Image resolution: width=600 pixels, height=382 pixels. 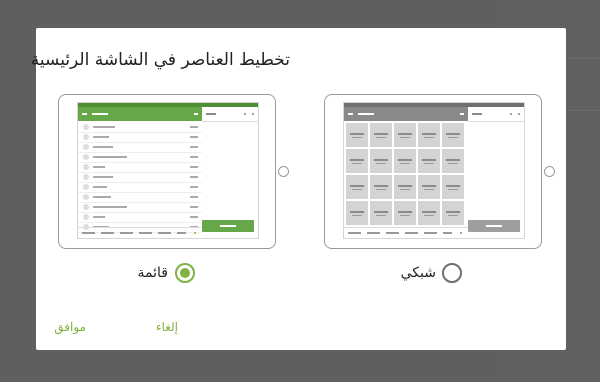 What do you see at coordinates (418, 273) in the screenshot?
I see `grid-layout-label: شبكي` at bounding box center [418, 273].